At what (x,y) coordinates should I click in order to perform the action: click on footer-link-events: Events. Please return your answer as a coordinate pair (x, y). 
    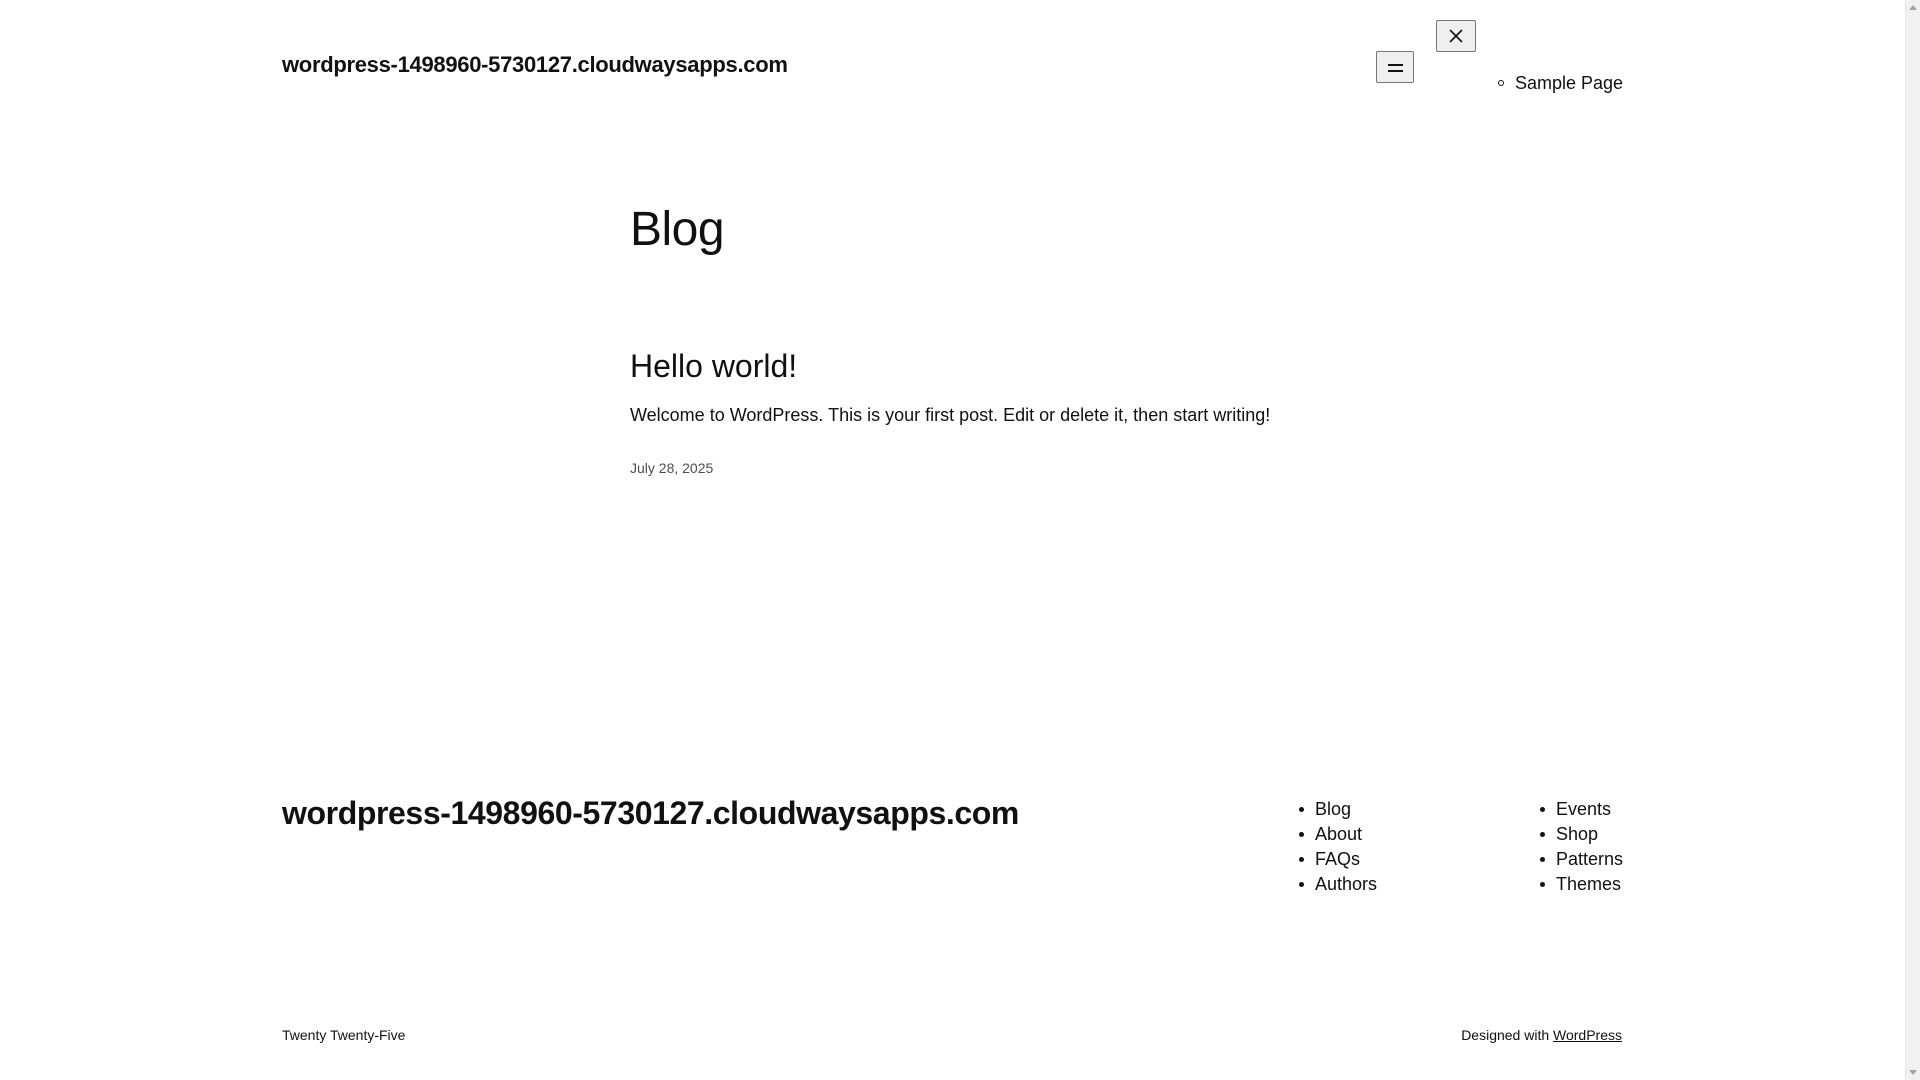
    Looking at the image, I should click on (1583, 809).